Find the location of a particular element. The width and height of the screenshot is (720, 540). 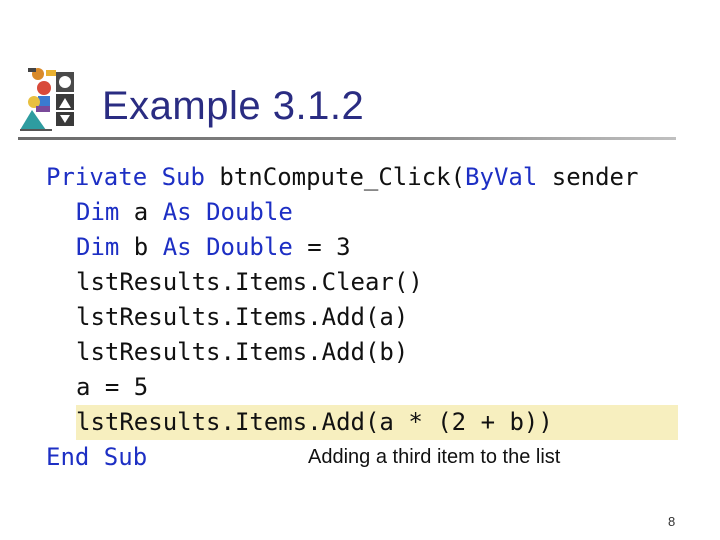

code-line: a = 5 is located at coordinates (112, 387).